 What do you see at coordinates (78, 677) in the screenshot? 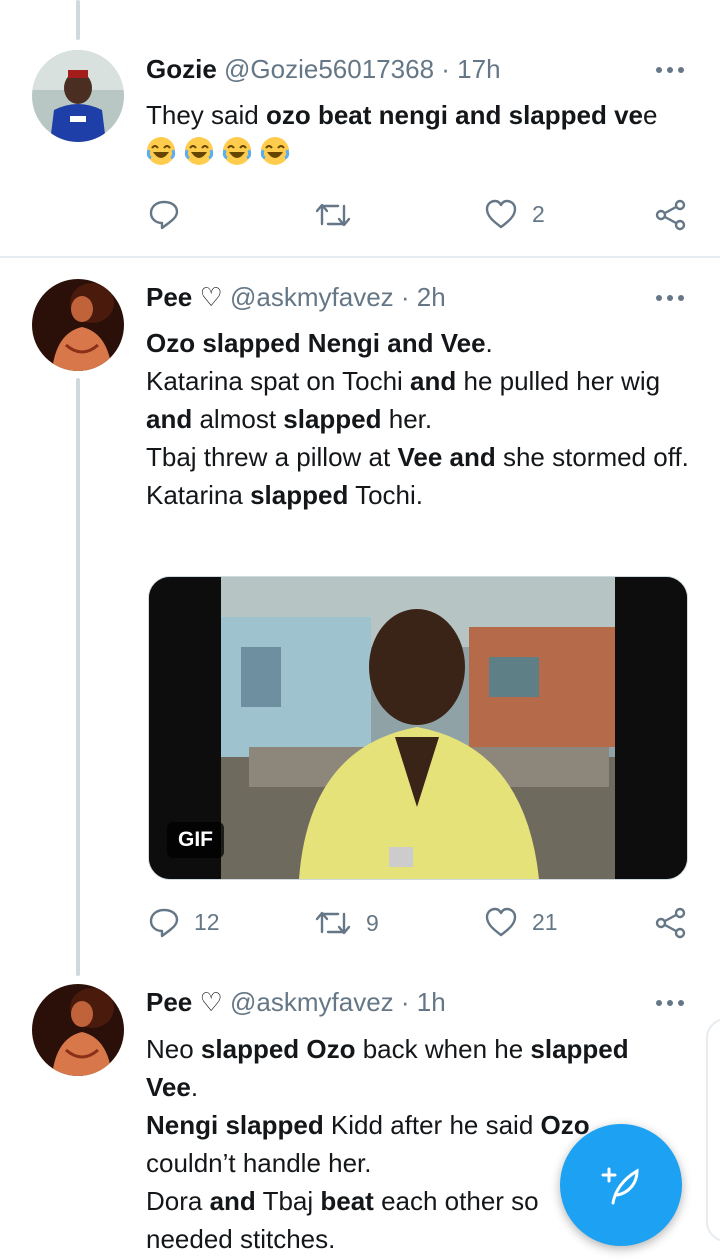
I see `thread-line` at bounding box center [78, 677].